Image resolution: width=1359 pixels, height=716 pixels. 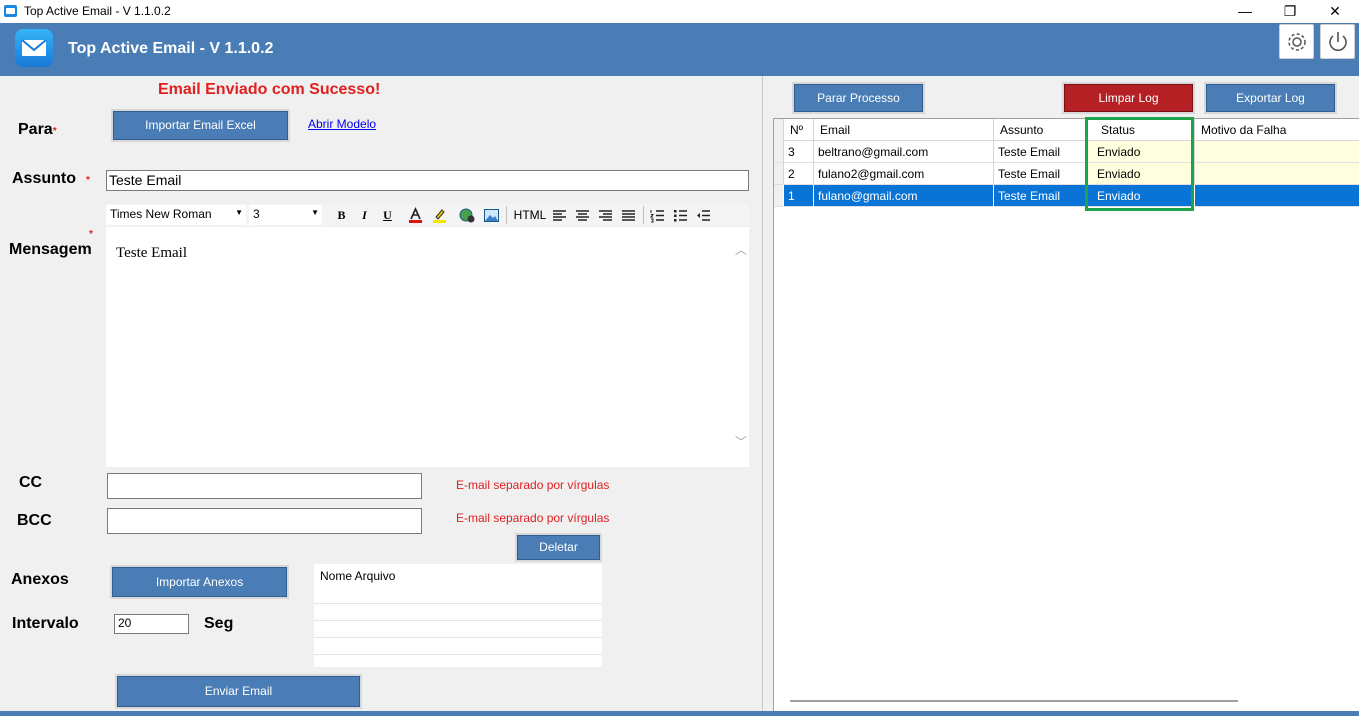 I want to click on row-email: beltrano@gmail.com, so click(x=904, y=152).